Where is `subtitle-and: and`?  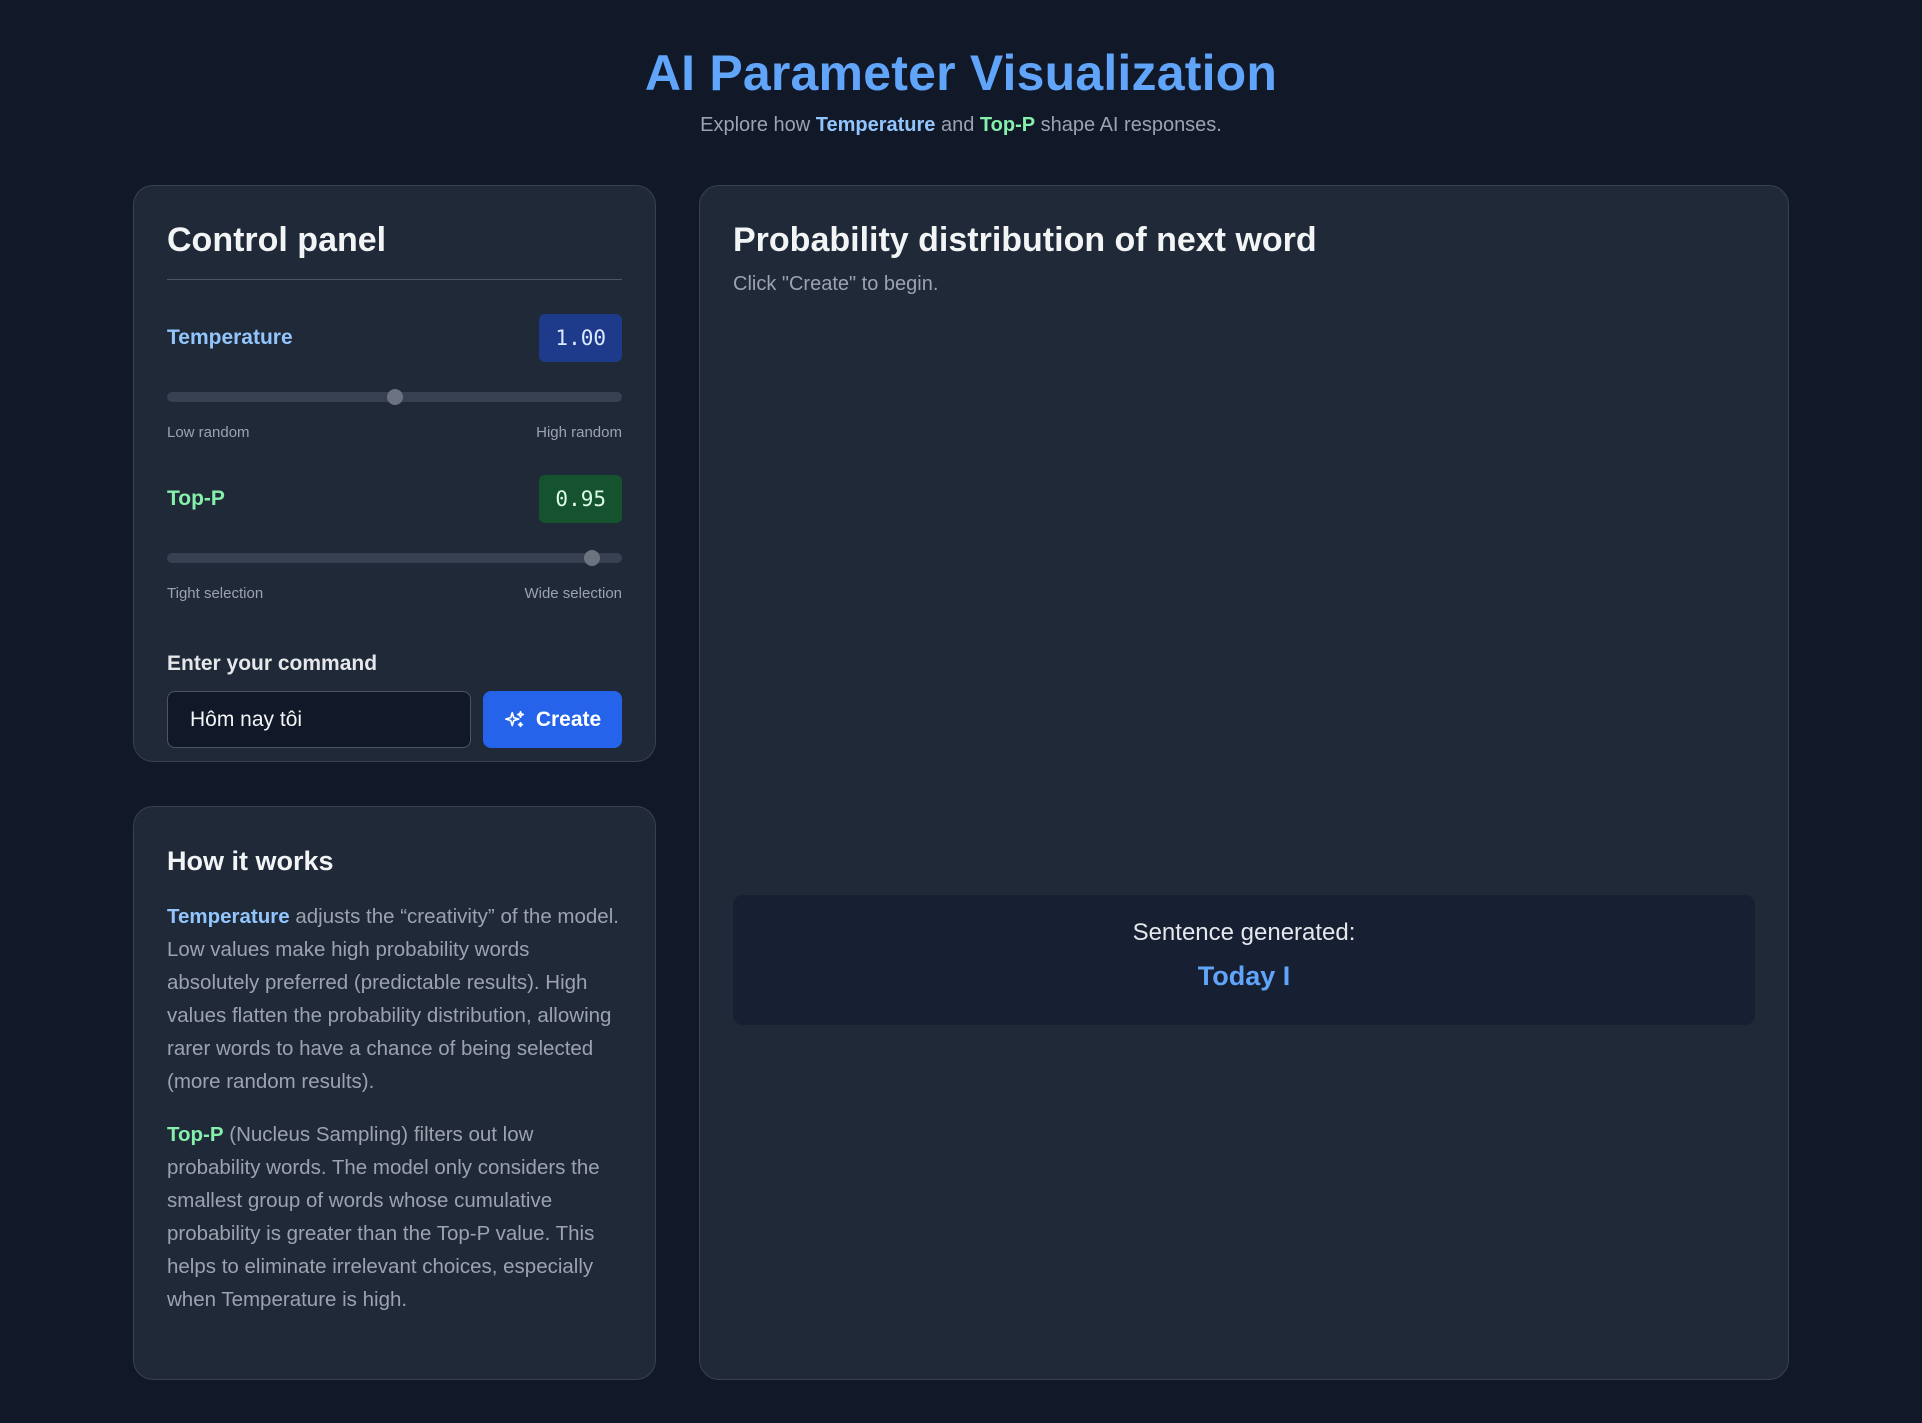
subtitle-and: and is located at coordinates (957, 125).